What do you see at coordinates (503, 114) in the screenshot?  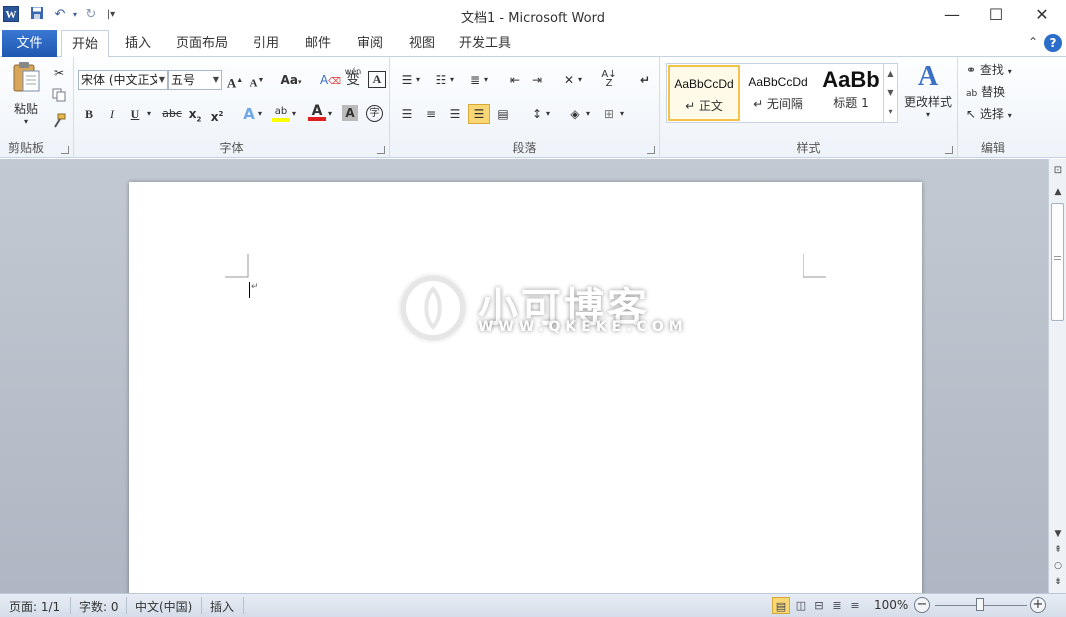 I see `distributed-icon: ▤` at bounding box center [503, 114].